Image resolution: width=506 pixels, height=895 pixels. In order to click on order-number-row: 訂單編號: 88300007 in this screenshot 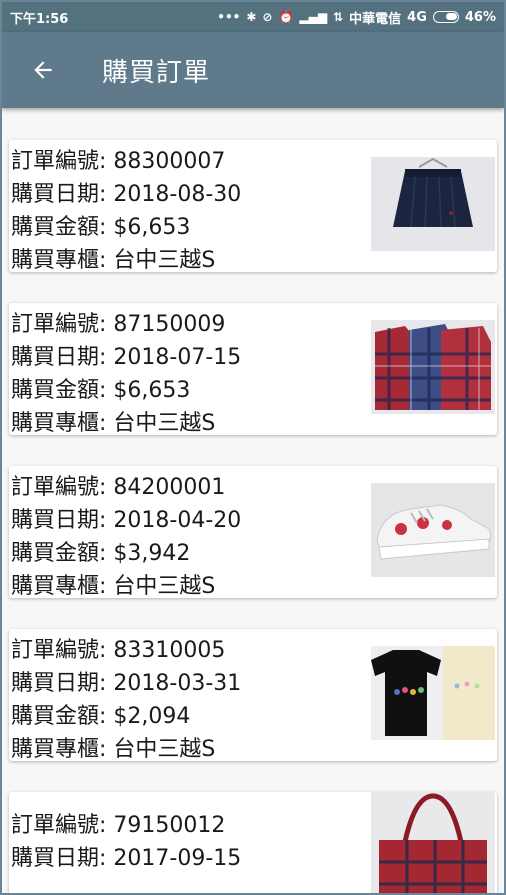, I will do `click(118, 161)`.